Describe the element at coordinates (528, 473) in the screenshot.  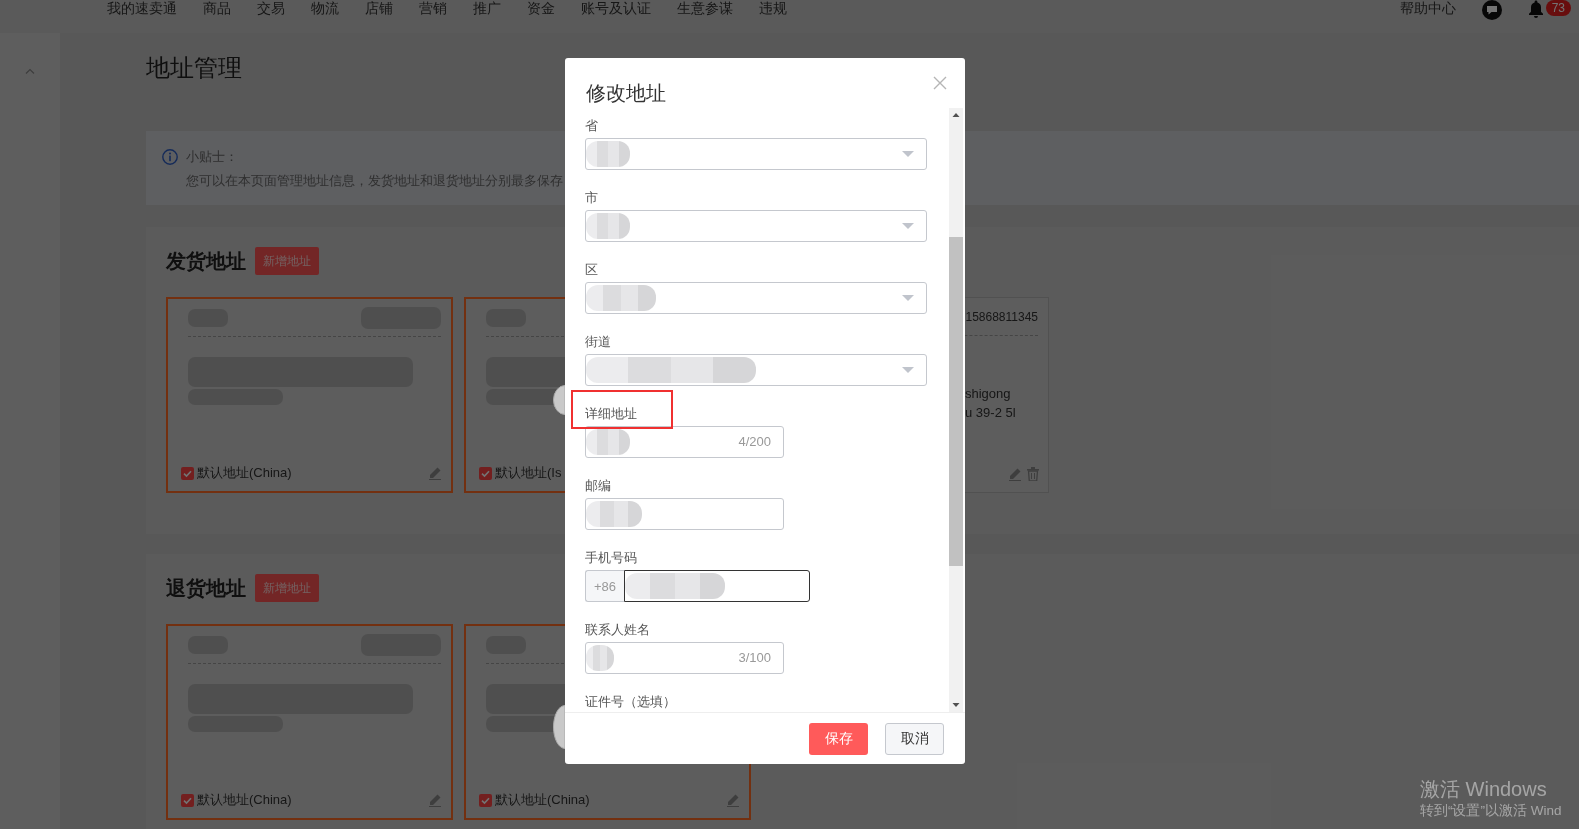
I see `checkbox-label: 默认地址(Is` at that location.